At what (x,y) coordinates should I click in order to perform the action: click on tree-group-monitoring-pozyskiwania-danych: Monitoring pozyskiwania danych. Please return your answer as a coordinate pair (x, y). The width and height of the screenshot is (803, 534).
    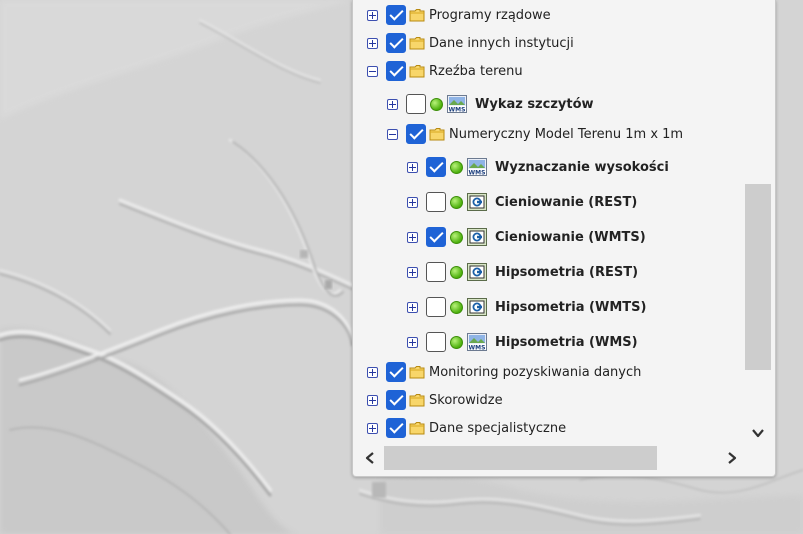
    Looking at the image, I should click on (504, 372).